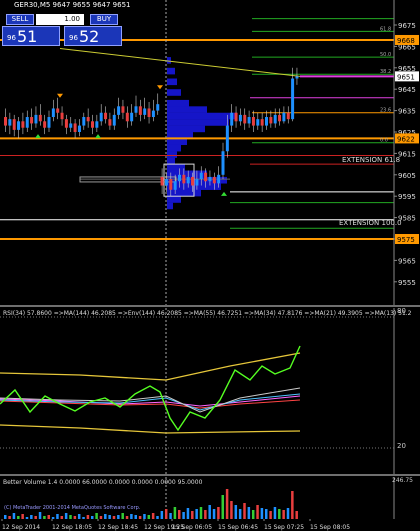 Image resolution: width=420 pixels, height=531 pixels. Describe the element at coordinates (73, 38) in the screenshot. I see `ask-price-prefix: 96` at that location.